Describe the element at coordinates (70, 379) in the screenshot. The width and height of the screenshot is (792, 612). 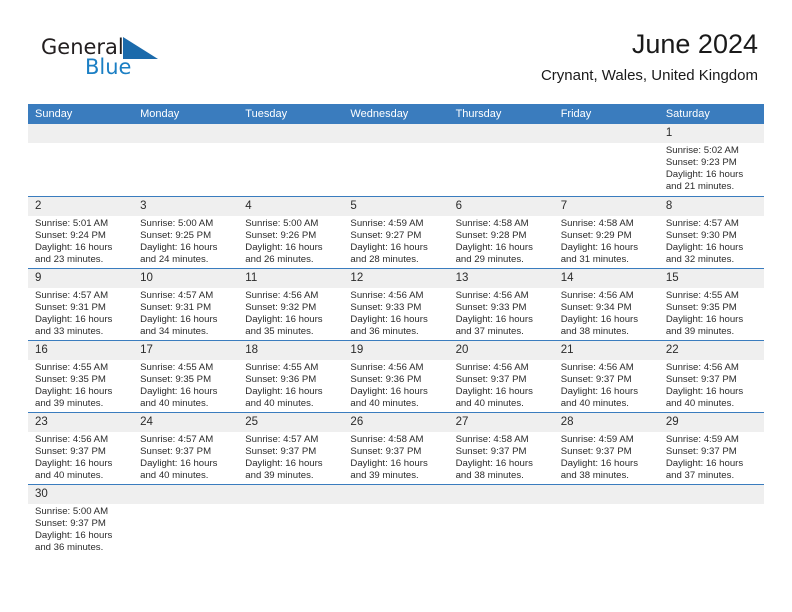
I see `day-detail-line: Sunset: 9:35 PM` at that location.